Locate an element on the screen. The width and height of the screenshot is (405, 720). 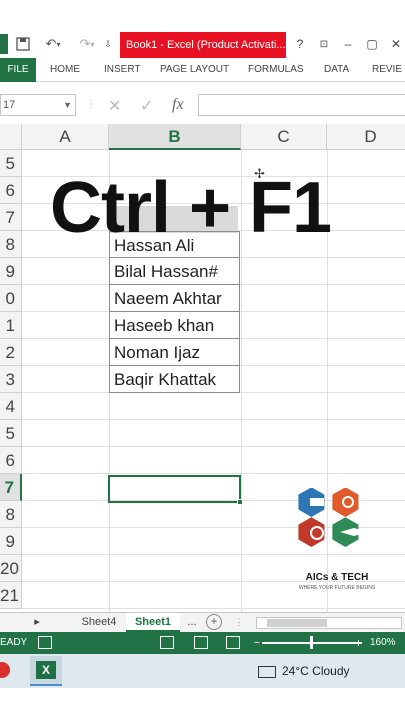
taskbar-excel-button: X is located at coordinates (46, 671).